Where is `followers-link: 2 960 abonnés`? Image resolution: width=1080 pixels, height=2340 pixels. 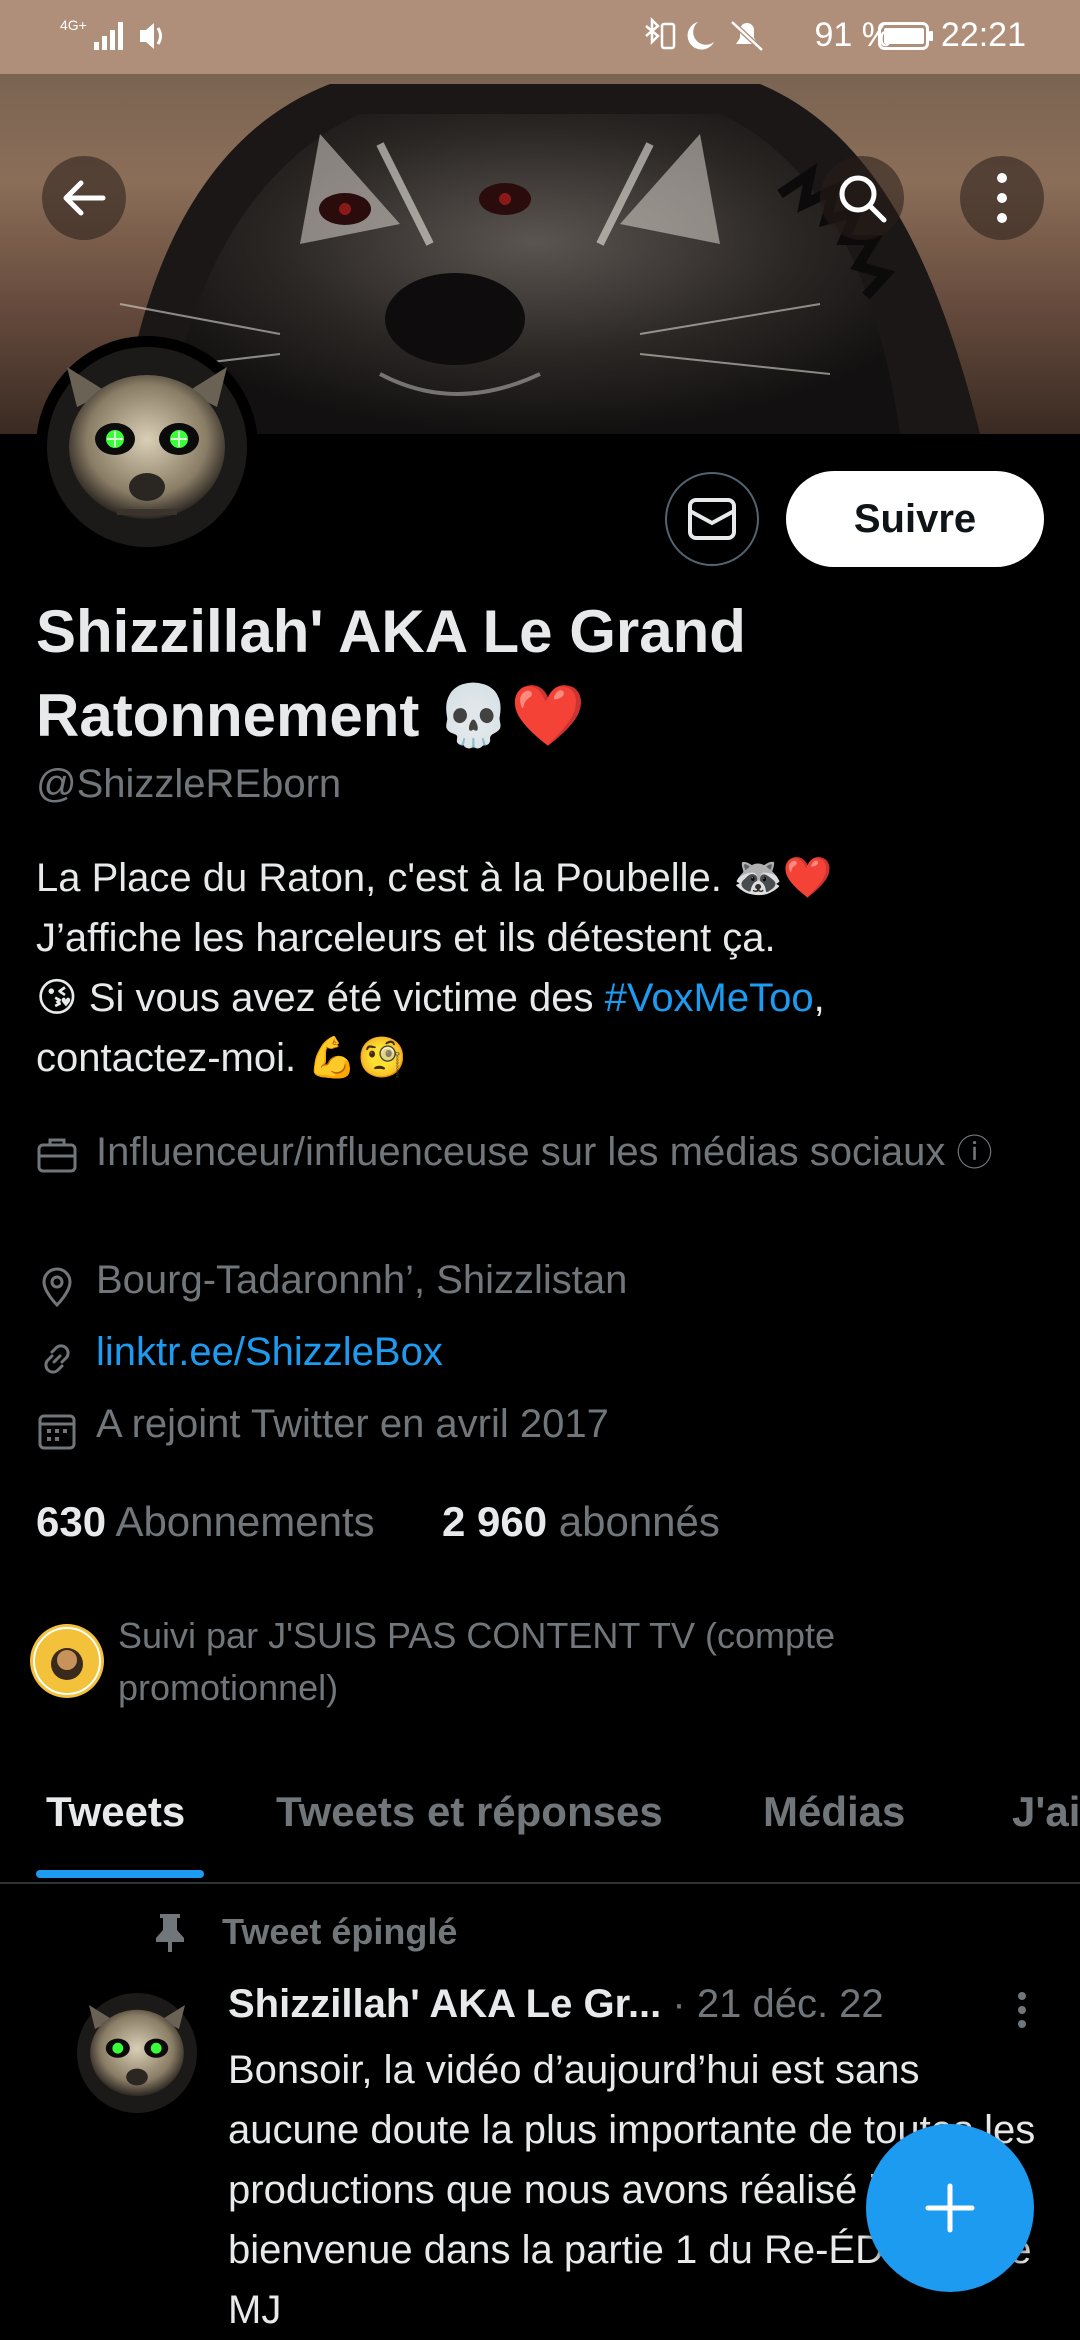
followers-link: 2 960 abonnés is located at coordinates (581, 1521).